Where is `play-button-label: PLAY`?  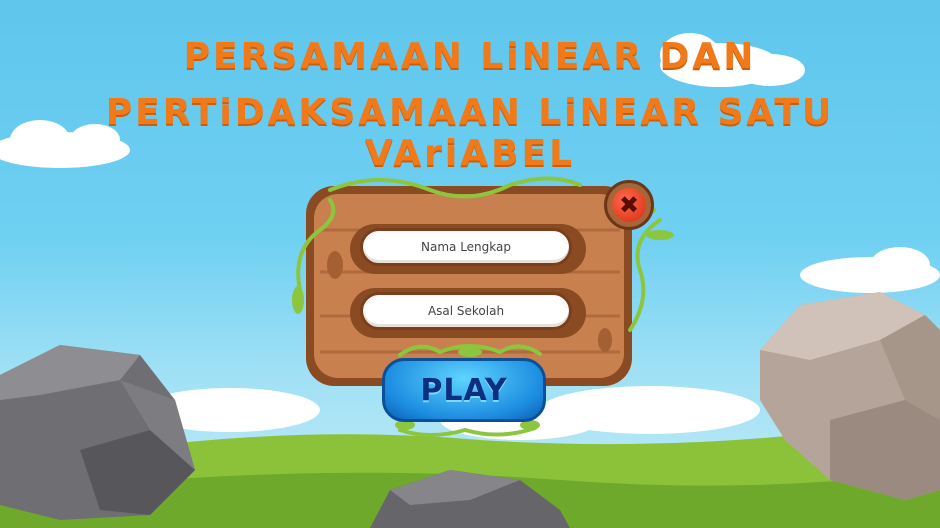
play-button-label: PLAY is located at coordinates (464, 390).